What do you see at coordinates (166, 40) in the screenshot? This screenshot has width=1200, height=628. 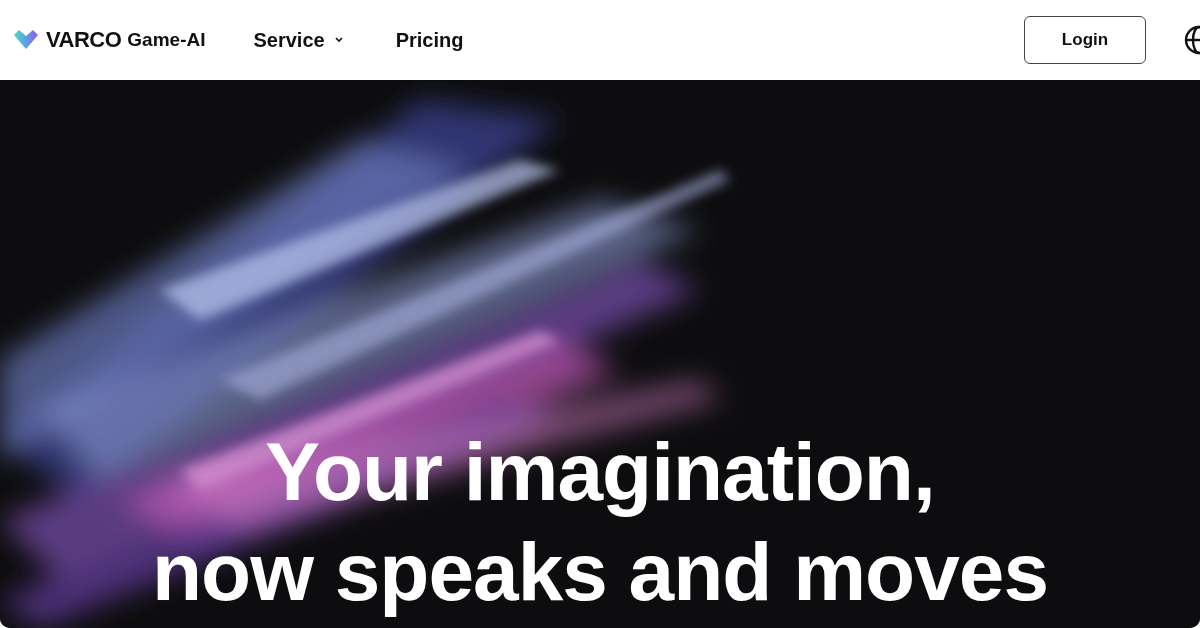 I see `product-name: Game-AI` at bounding box center [166, 40].